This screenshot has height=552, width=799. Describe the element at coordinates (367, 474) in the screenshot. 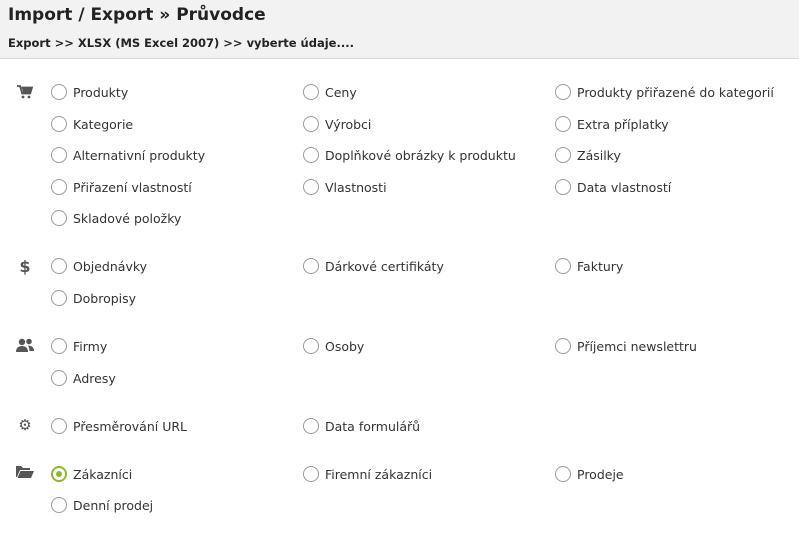

I see `option-firemni-zakaznici: Firemní zákazníci` at that location.